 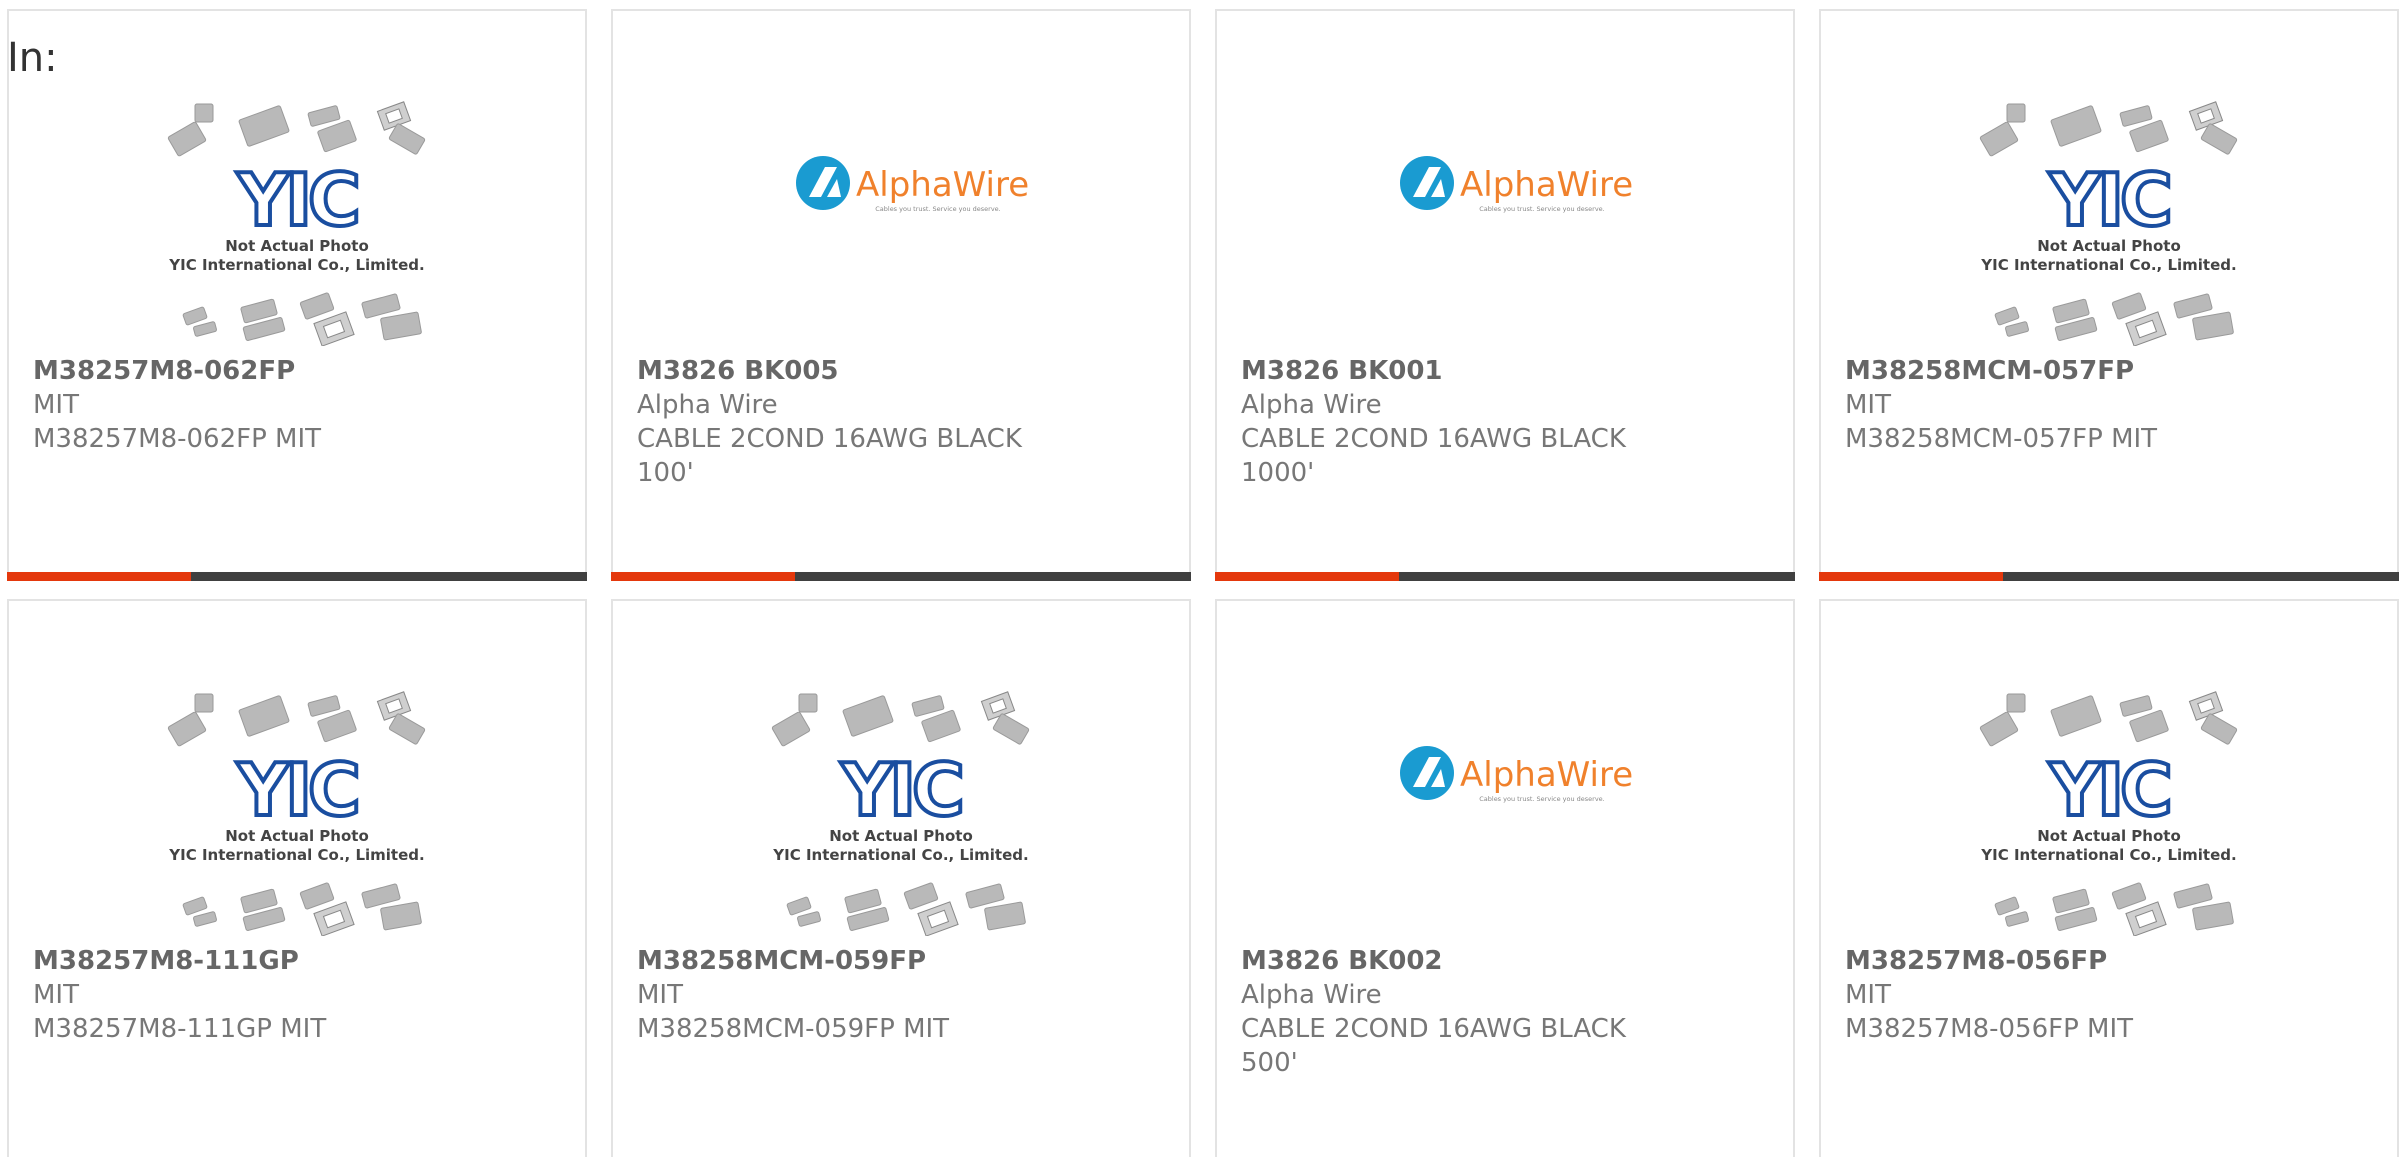 I want to click on part-number-link: M3826 BK001, so click(x=1501, y=371).